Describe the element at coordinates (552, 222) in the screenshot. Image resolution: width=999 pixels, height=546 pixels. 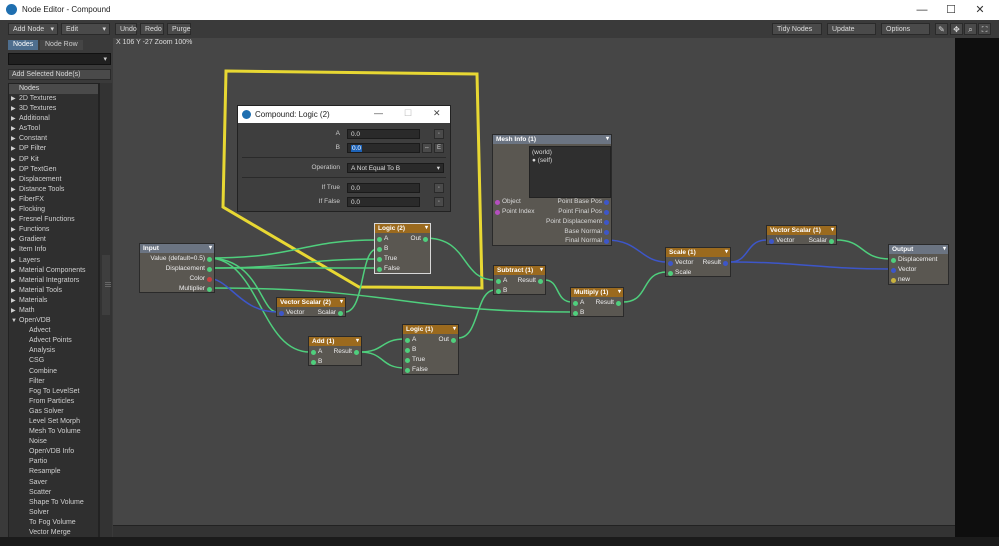
I see `port-row: Point Displacement` at that location.